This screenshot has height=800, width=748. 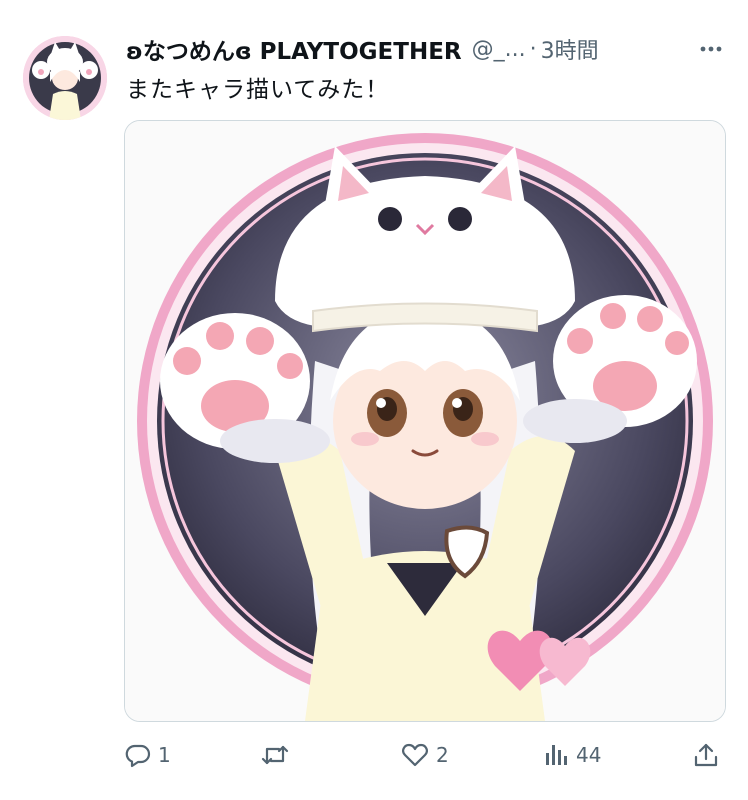 I want to click on tweet-text: またキャラ描いてみた！, so click(x=258, y=90).